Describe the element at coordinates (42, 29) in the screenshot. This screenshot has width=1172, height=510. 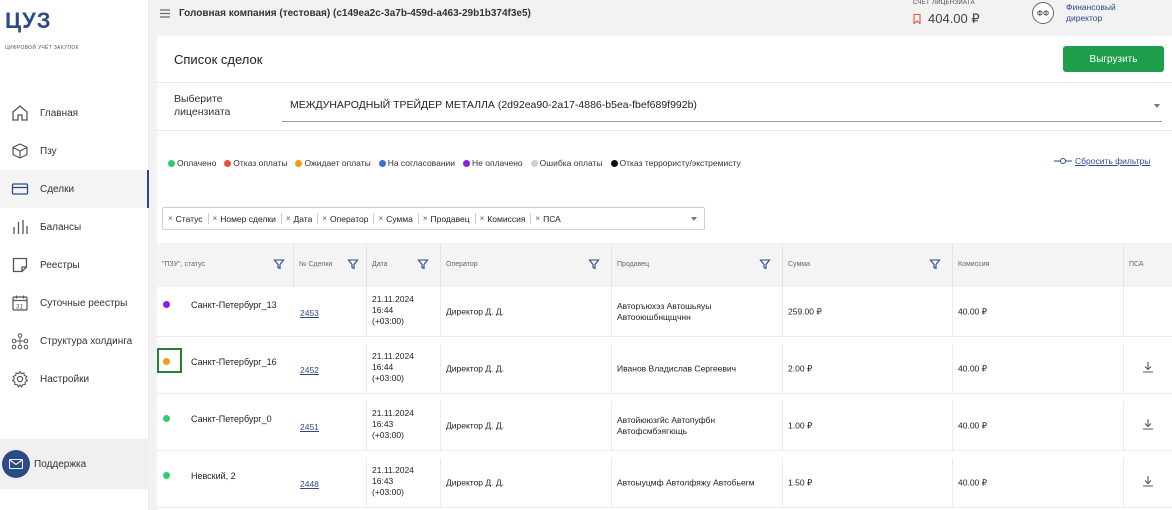
I see `logo: ЦУЗ цифровой учёт закупок` at that location.